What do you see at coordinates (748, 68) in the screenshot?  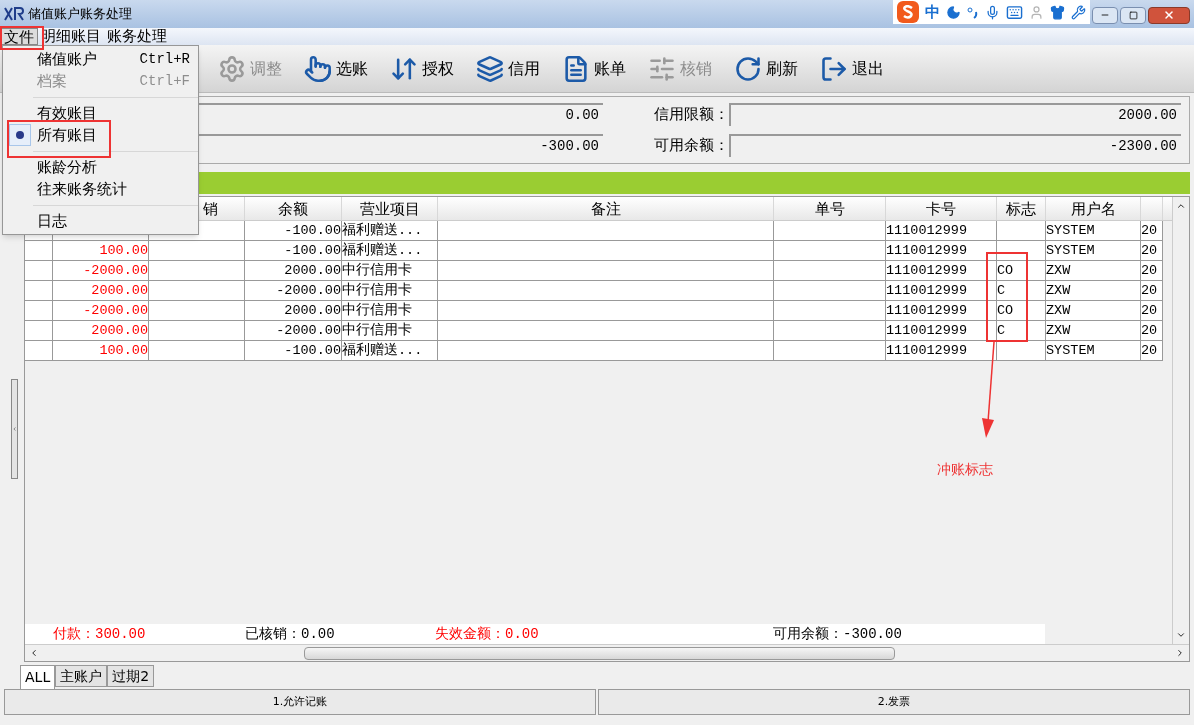 I see `refresh-icon` at bounding box center [748, 68].